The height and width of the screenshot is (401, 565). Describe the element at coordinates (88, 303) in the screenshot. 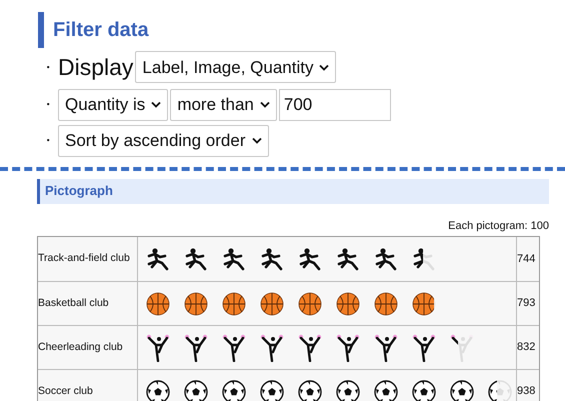

I see `club-name-cell: Basketball club` at that location.